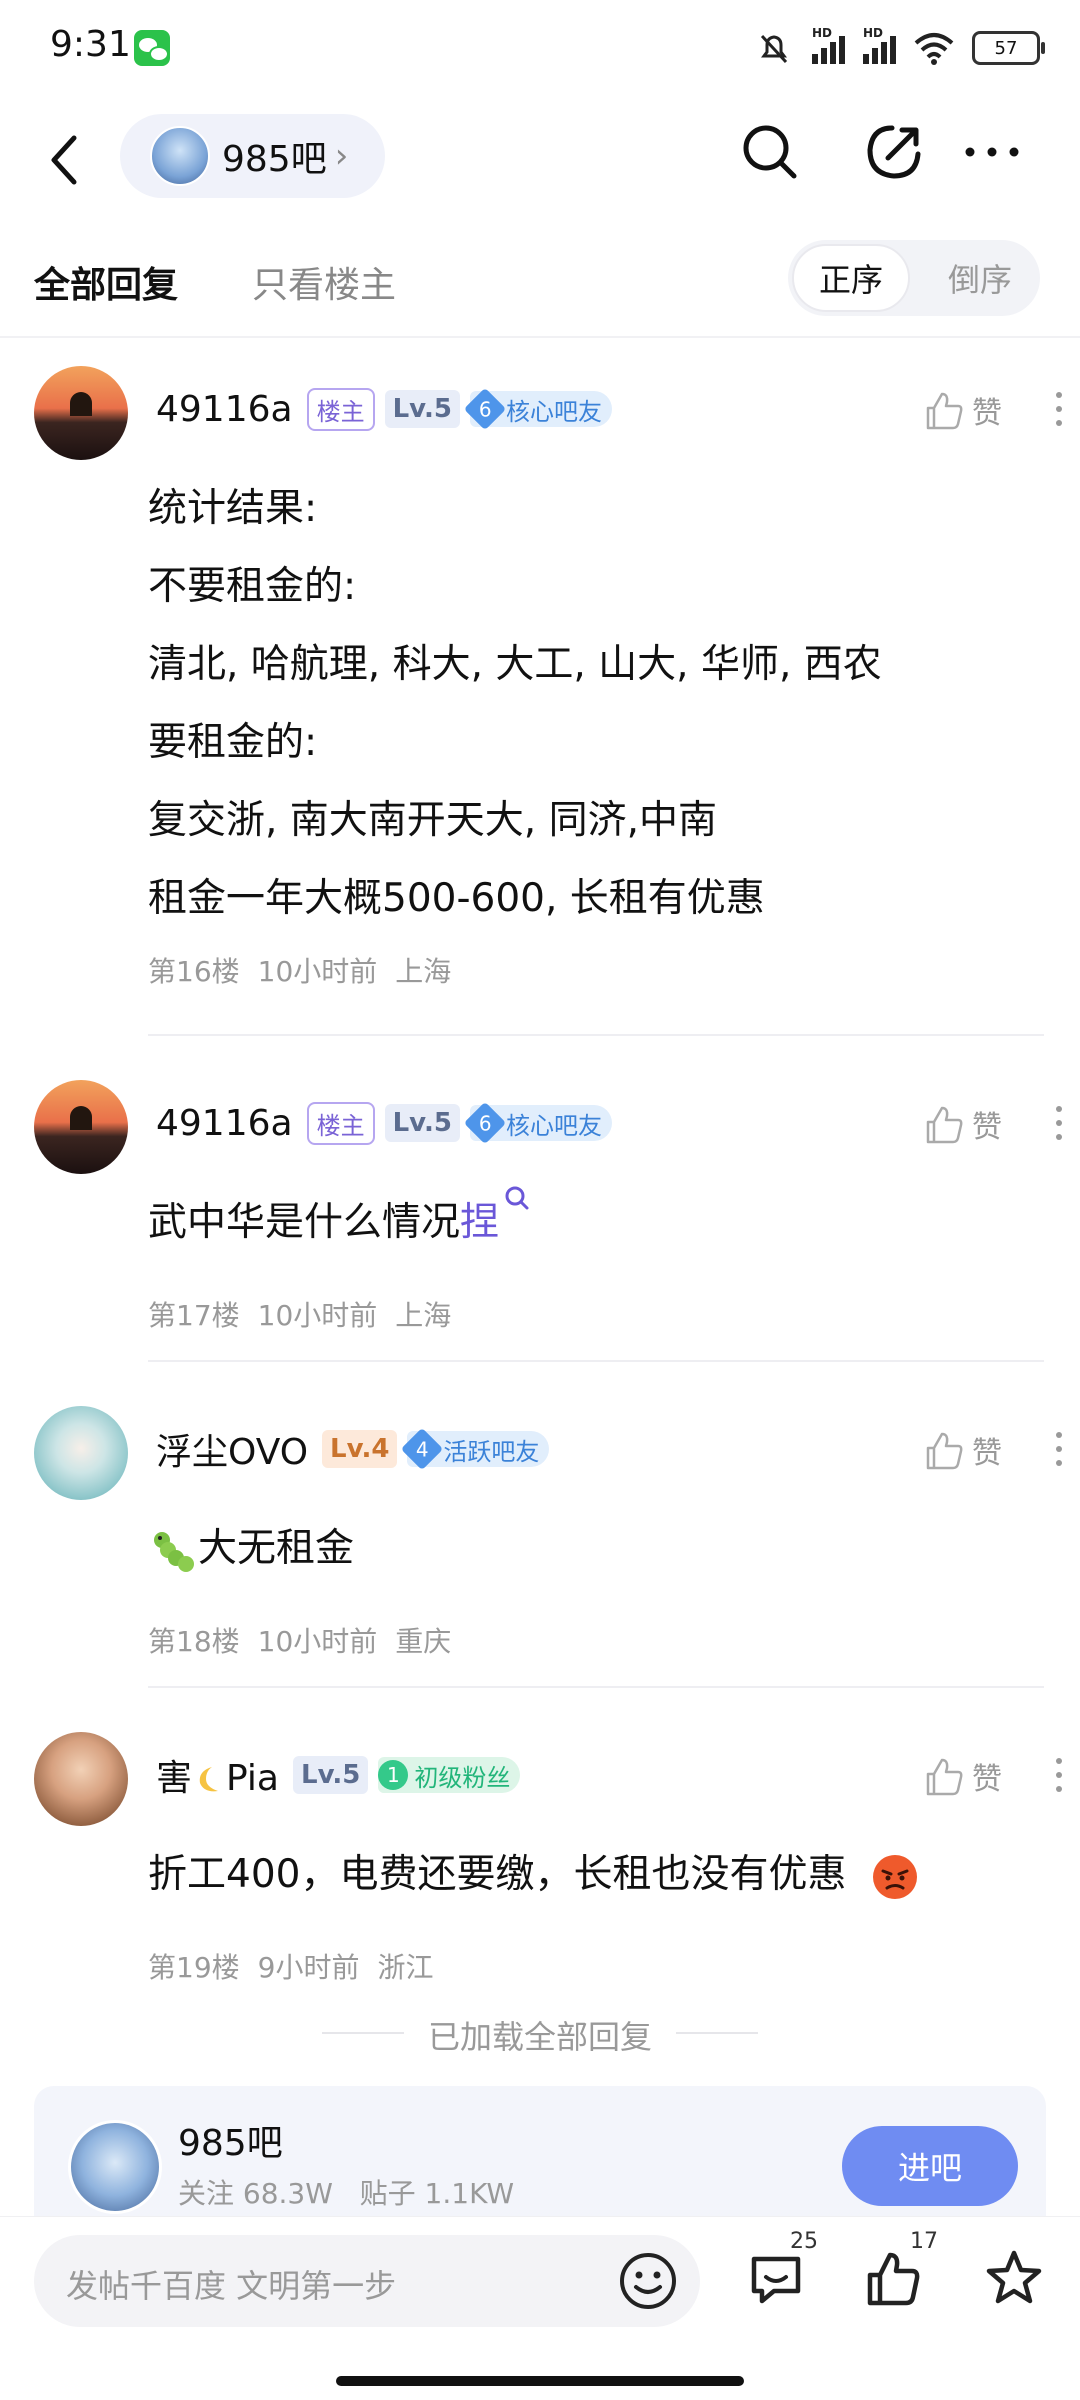 The width and height of the screenshot is (1080, 2400). Describe the element at coordinates (914, 278) in the screenshot. I see `sort-toggle: 正序 倒序` at that location.